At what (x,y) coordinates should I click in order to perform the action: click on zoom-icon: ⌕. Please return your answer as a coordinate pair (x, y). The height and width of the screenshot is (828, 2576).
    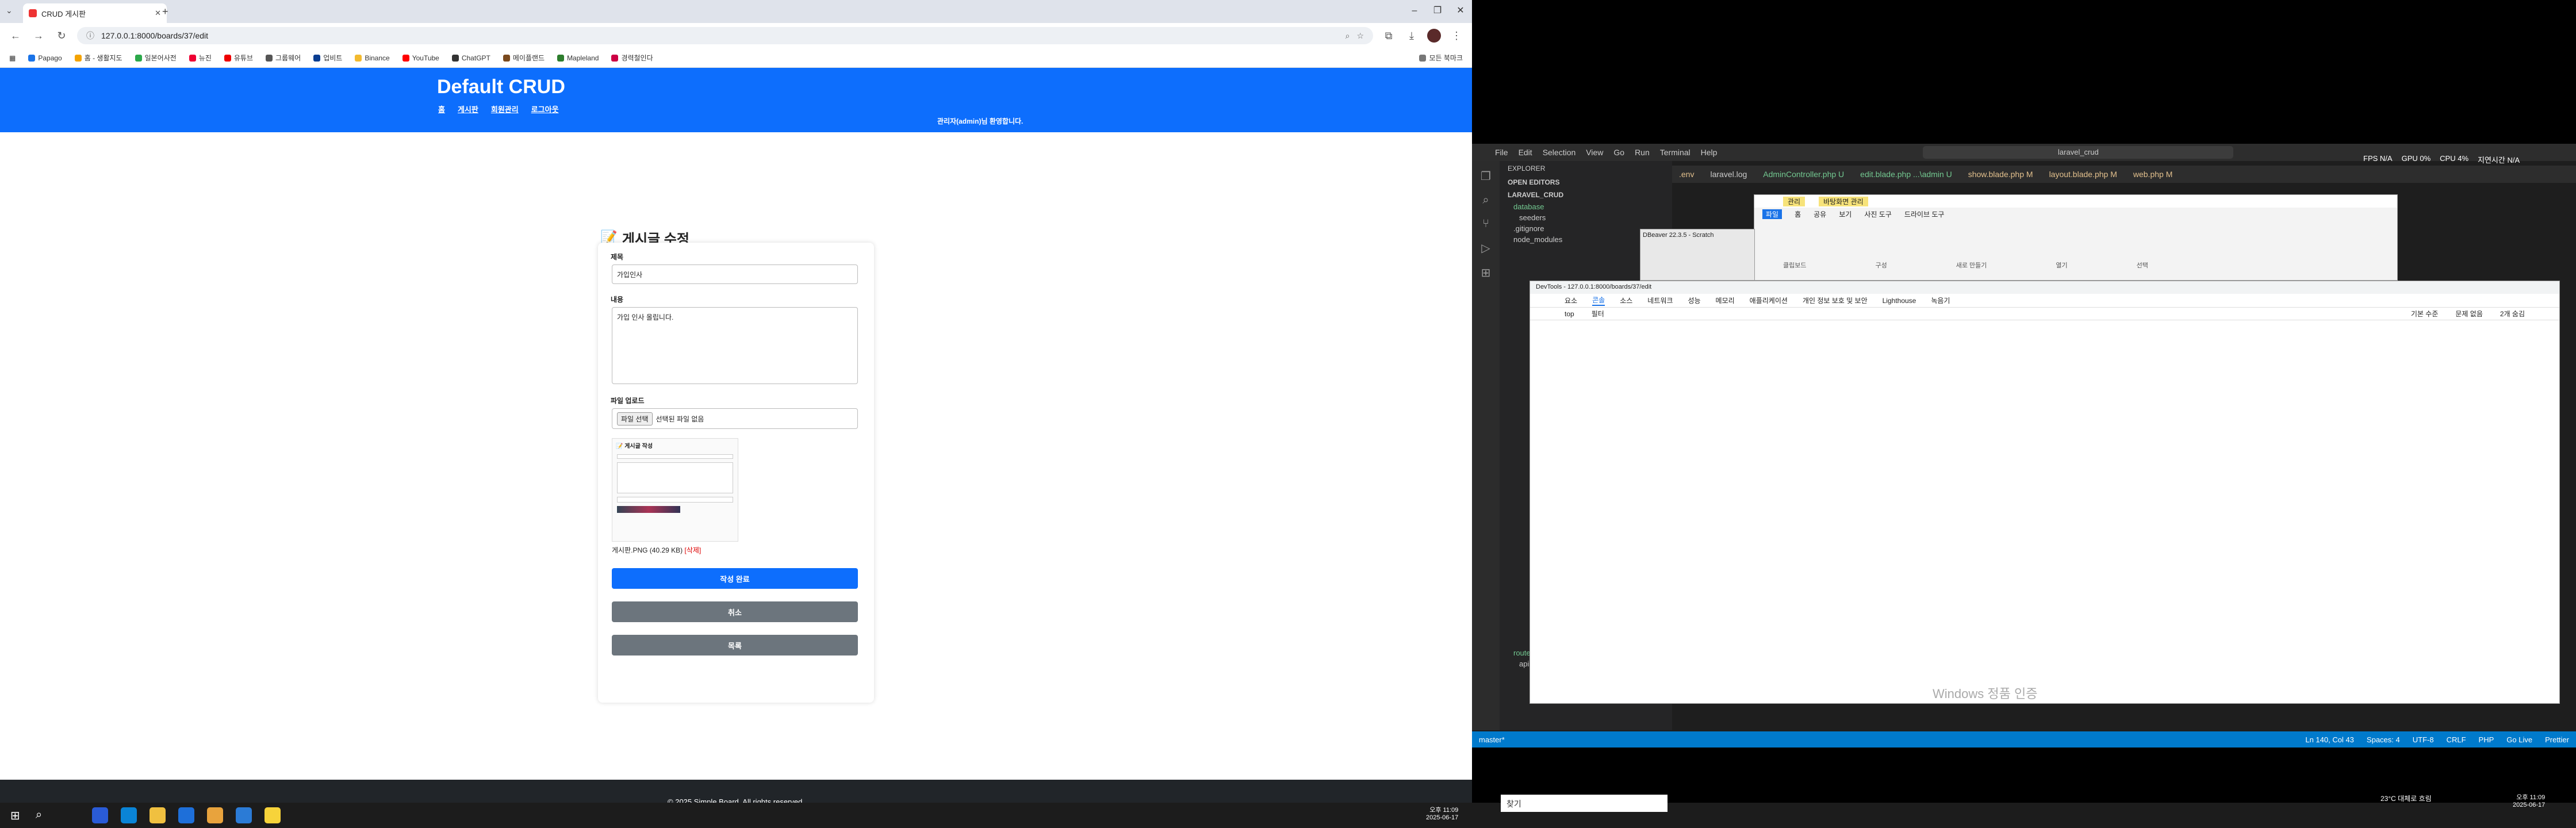
    Looking at the image, I should click on (1348, 36).